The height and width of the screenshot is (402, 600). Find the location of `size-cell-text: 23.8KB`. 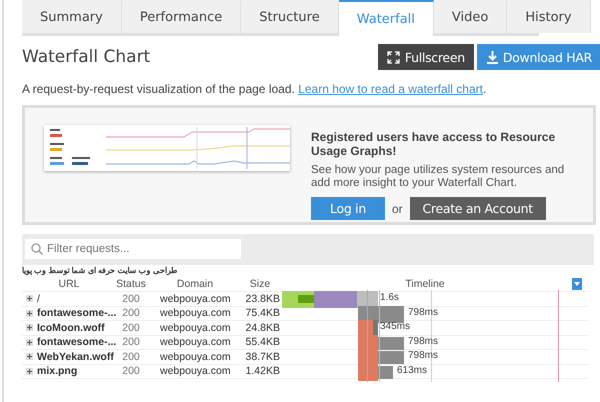

size-cell-text: 23.8KB is located at coordinates (262, 298).